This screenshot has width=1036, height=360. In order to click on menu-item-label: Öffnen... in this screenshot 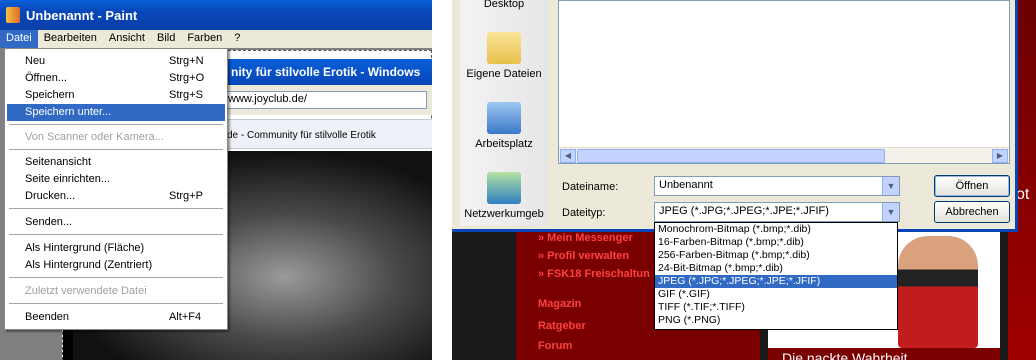, I will do `click(46, 78)`.